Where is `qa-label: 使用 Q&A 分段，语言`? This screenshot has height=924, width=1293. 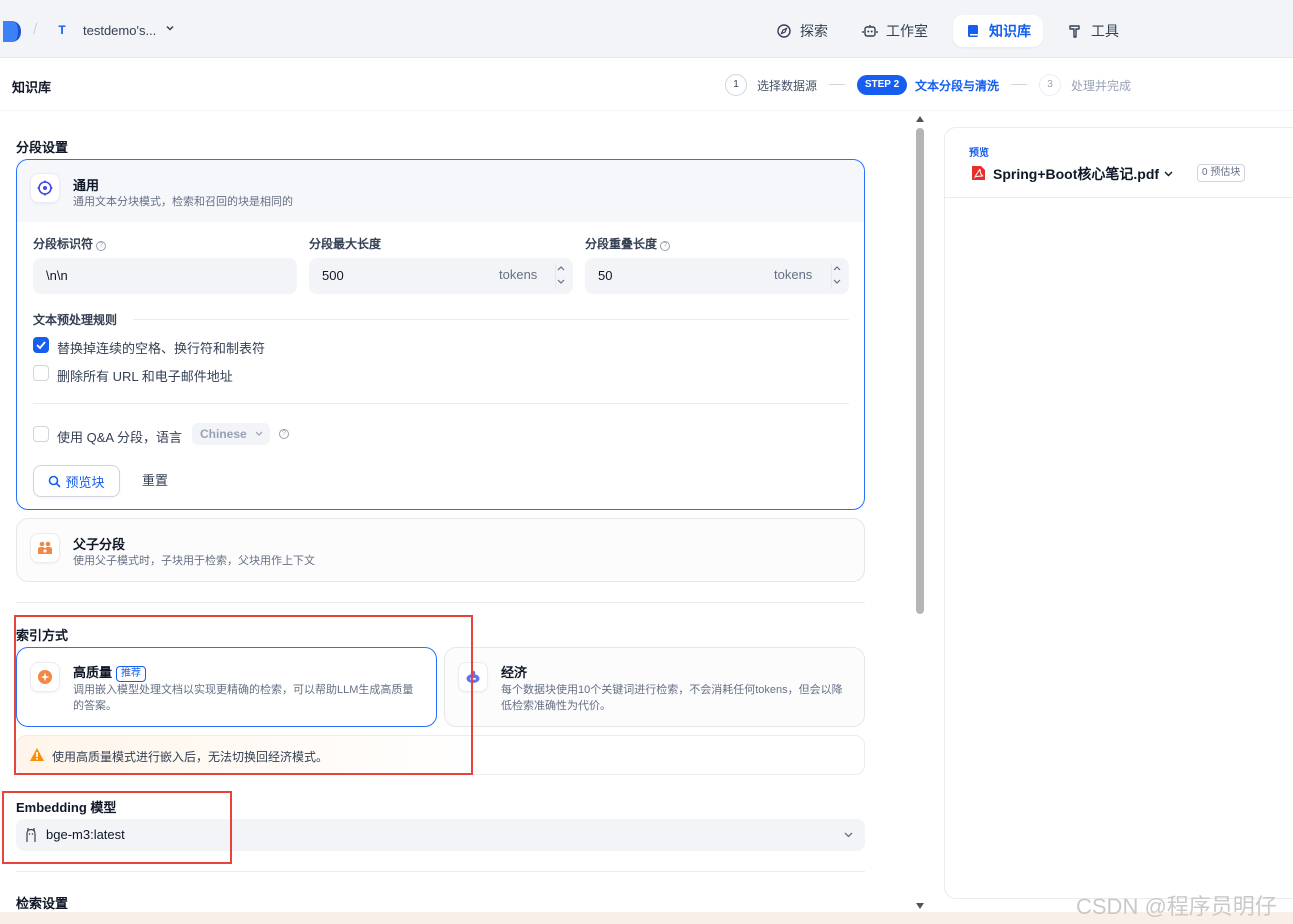
qa-label: 使用 Q&A 分段，语言 is located at coordinates (119, 436).